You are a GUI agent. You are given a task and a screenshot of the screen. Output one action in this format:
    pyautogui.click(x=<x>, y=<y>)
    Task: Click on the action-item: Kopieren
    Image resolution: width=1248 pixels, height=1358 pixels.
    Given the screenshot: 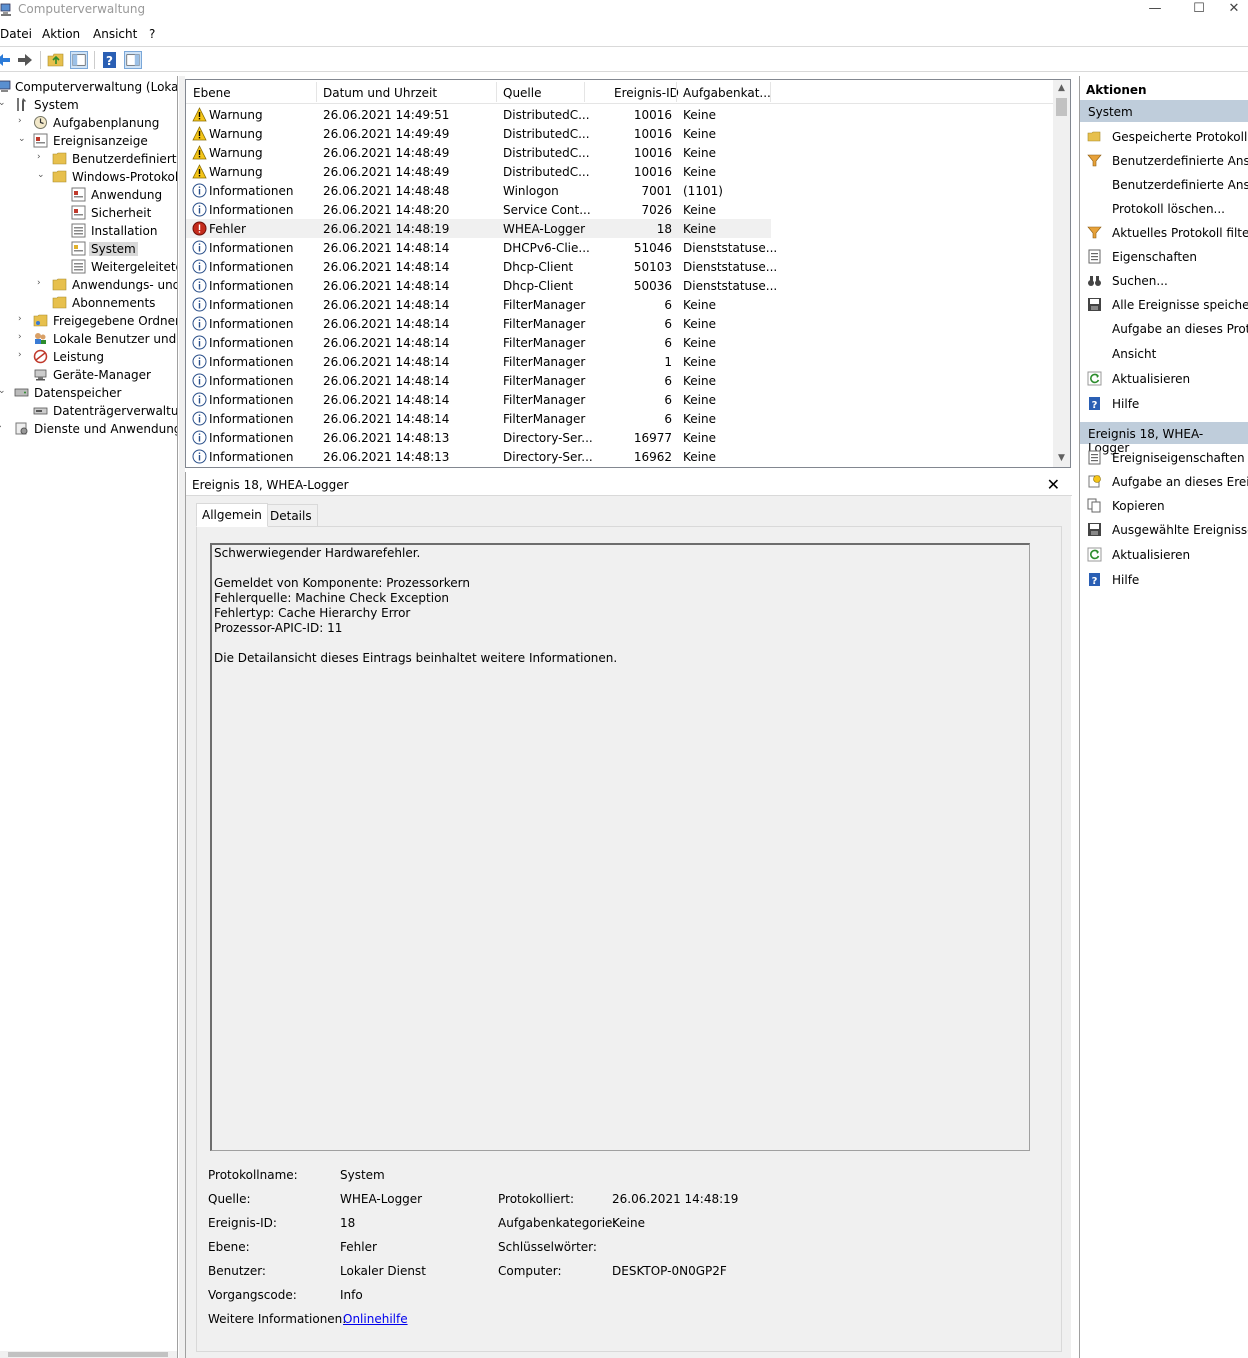 What is the action you would take?
    pyautogui.click(x=1164, y=506)
    